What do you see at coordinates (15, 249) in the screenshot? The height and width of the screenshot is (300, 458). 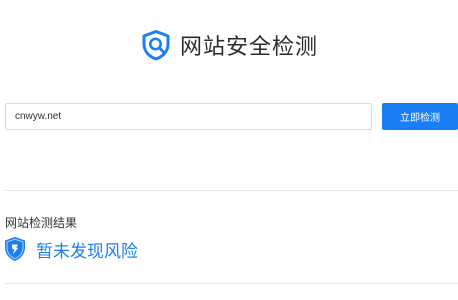 I see `shield-check-icon` at bounding box center [15, 249].